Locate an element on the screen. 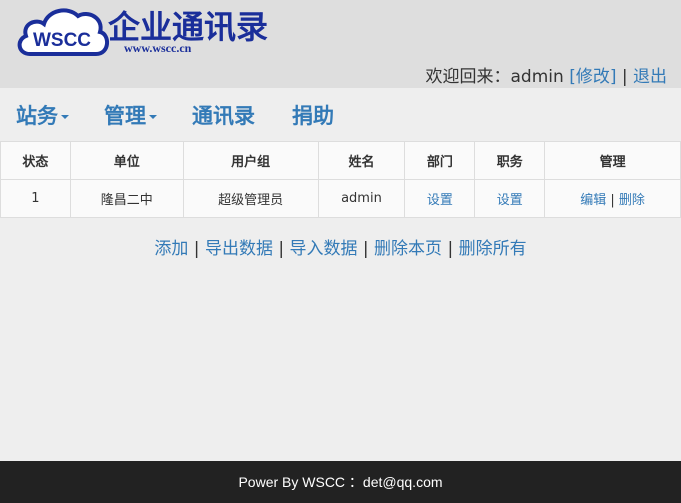 This screenshot has height=503, width=681. column-header-status: 状态 is located at coordinates (35, 160).